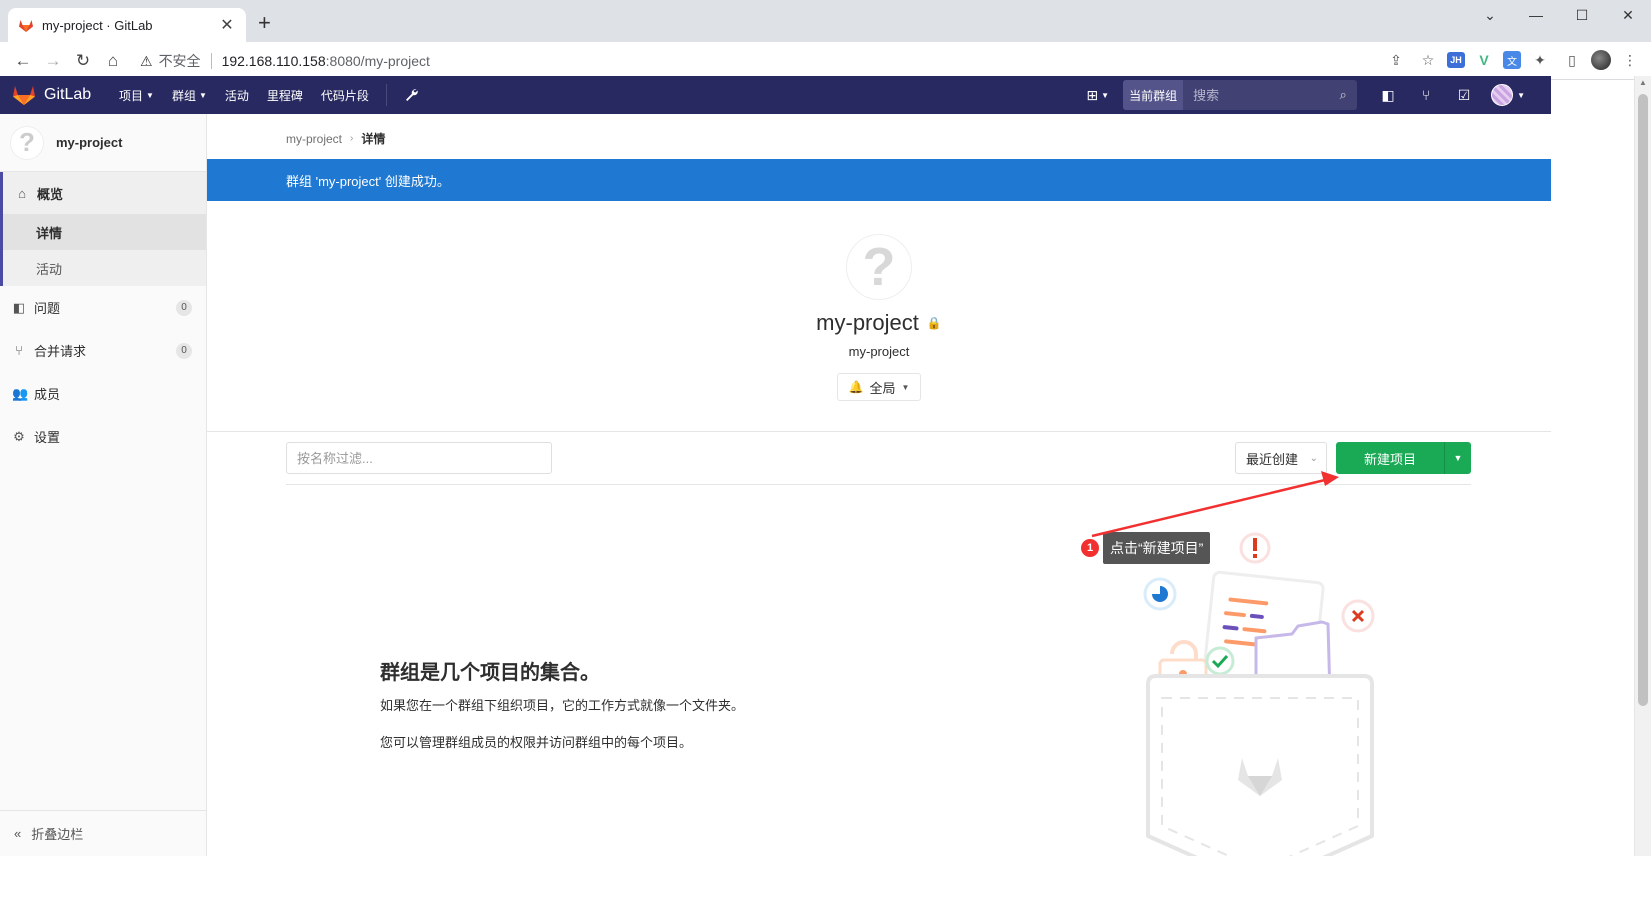 This screenshot has height=901, width=1651. Describe the element at coordinates (411, 95) in the screenshot. I see `admin-wrench-icon` at that location.